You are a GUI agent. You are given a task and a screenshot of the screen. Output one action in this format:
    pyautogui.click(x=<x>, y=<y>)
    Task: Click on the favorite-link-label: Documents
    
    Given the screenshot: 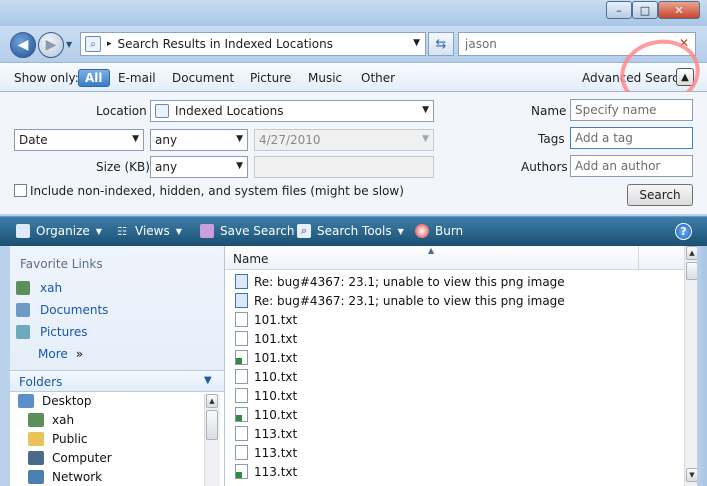 What is the action you would take?
    pyautogui.click(x=74, y=310)
    